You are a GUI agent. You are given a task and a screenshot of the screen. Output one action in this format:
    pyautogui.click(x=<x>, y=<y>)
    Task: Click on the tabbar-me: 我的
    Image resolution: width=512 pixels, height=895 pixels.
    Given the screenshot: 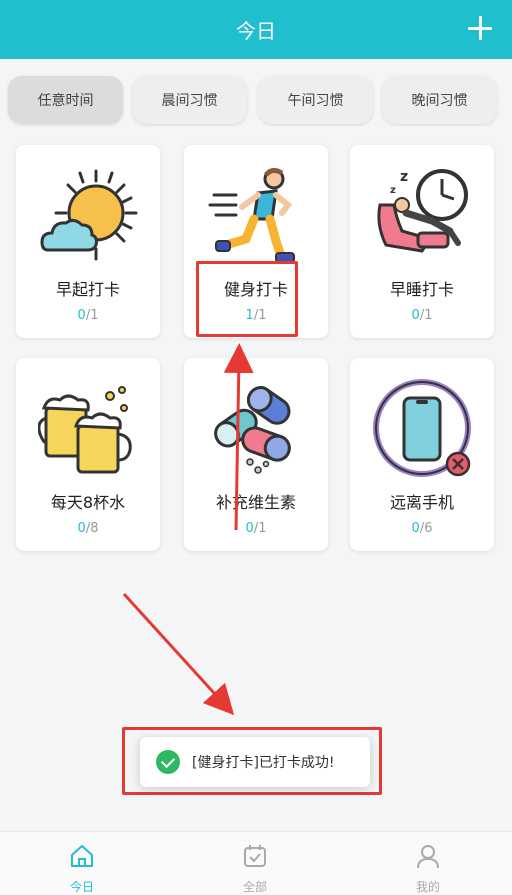 What is the action you would take?
    pyautogui.click(x=428, y=866)
    